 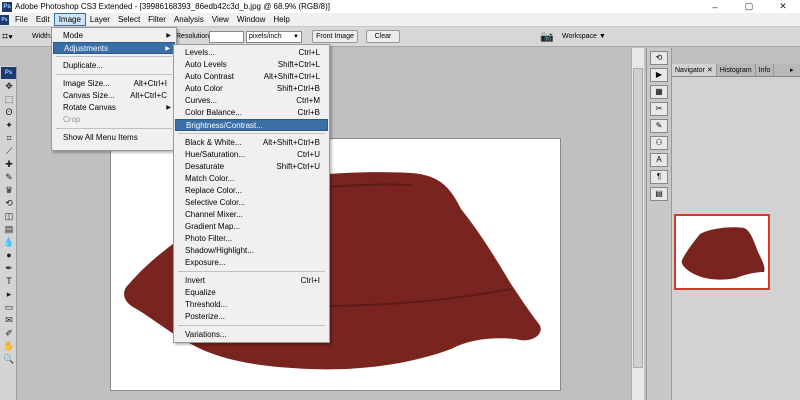 I want to click on workspace-menu: Workspace ▼, so click(x=584, y=37).